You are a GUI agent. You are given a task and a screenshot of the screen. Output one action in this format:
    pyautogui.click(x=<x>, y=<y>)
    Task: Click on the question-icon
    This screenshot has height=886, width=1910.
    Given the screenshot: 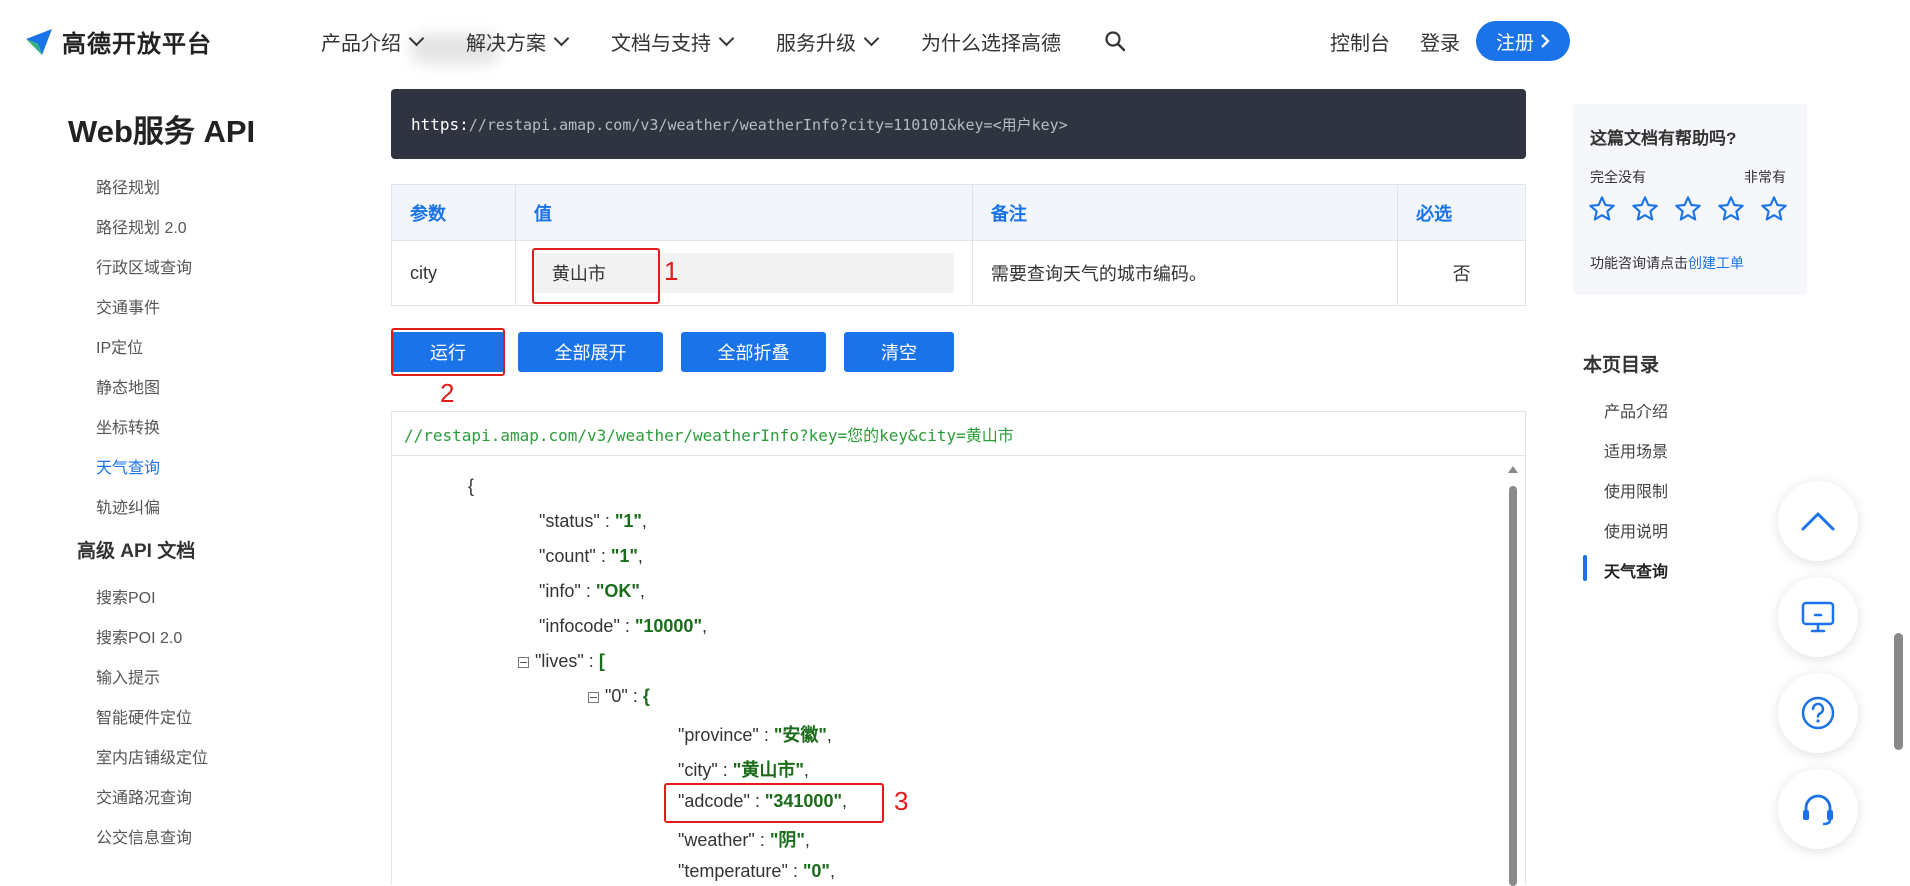 What is the action you would take?
    pyautogui.click(x=1818, y=713)
    